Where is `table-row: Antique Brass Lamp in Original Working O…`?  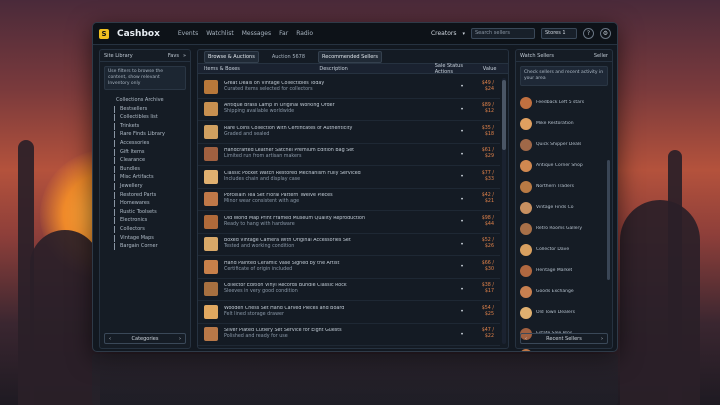 table-row: Antique Brass Lamp in Original Working O… is located at coordinates (349, 110).